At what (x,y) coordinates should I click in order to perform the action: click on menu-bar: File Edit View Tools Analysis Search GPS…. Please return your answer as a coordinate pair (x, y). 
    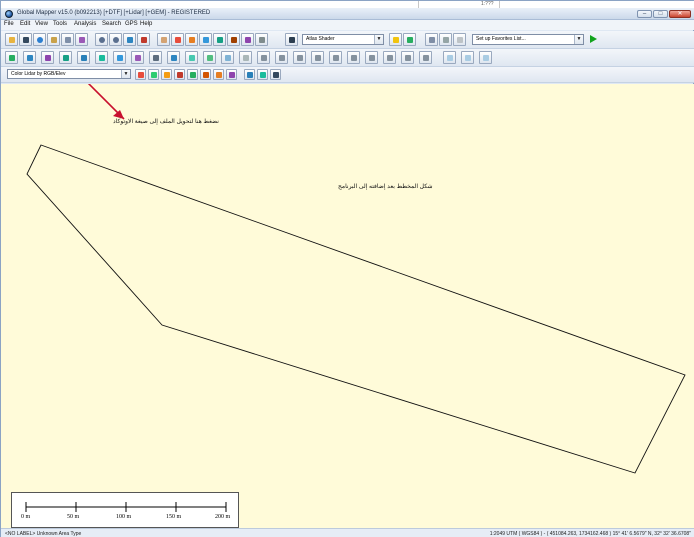
    Looking at the image, I should click on (347, 25).